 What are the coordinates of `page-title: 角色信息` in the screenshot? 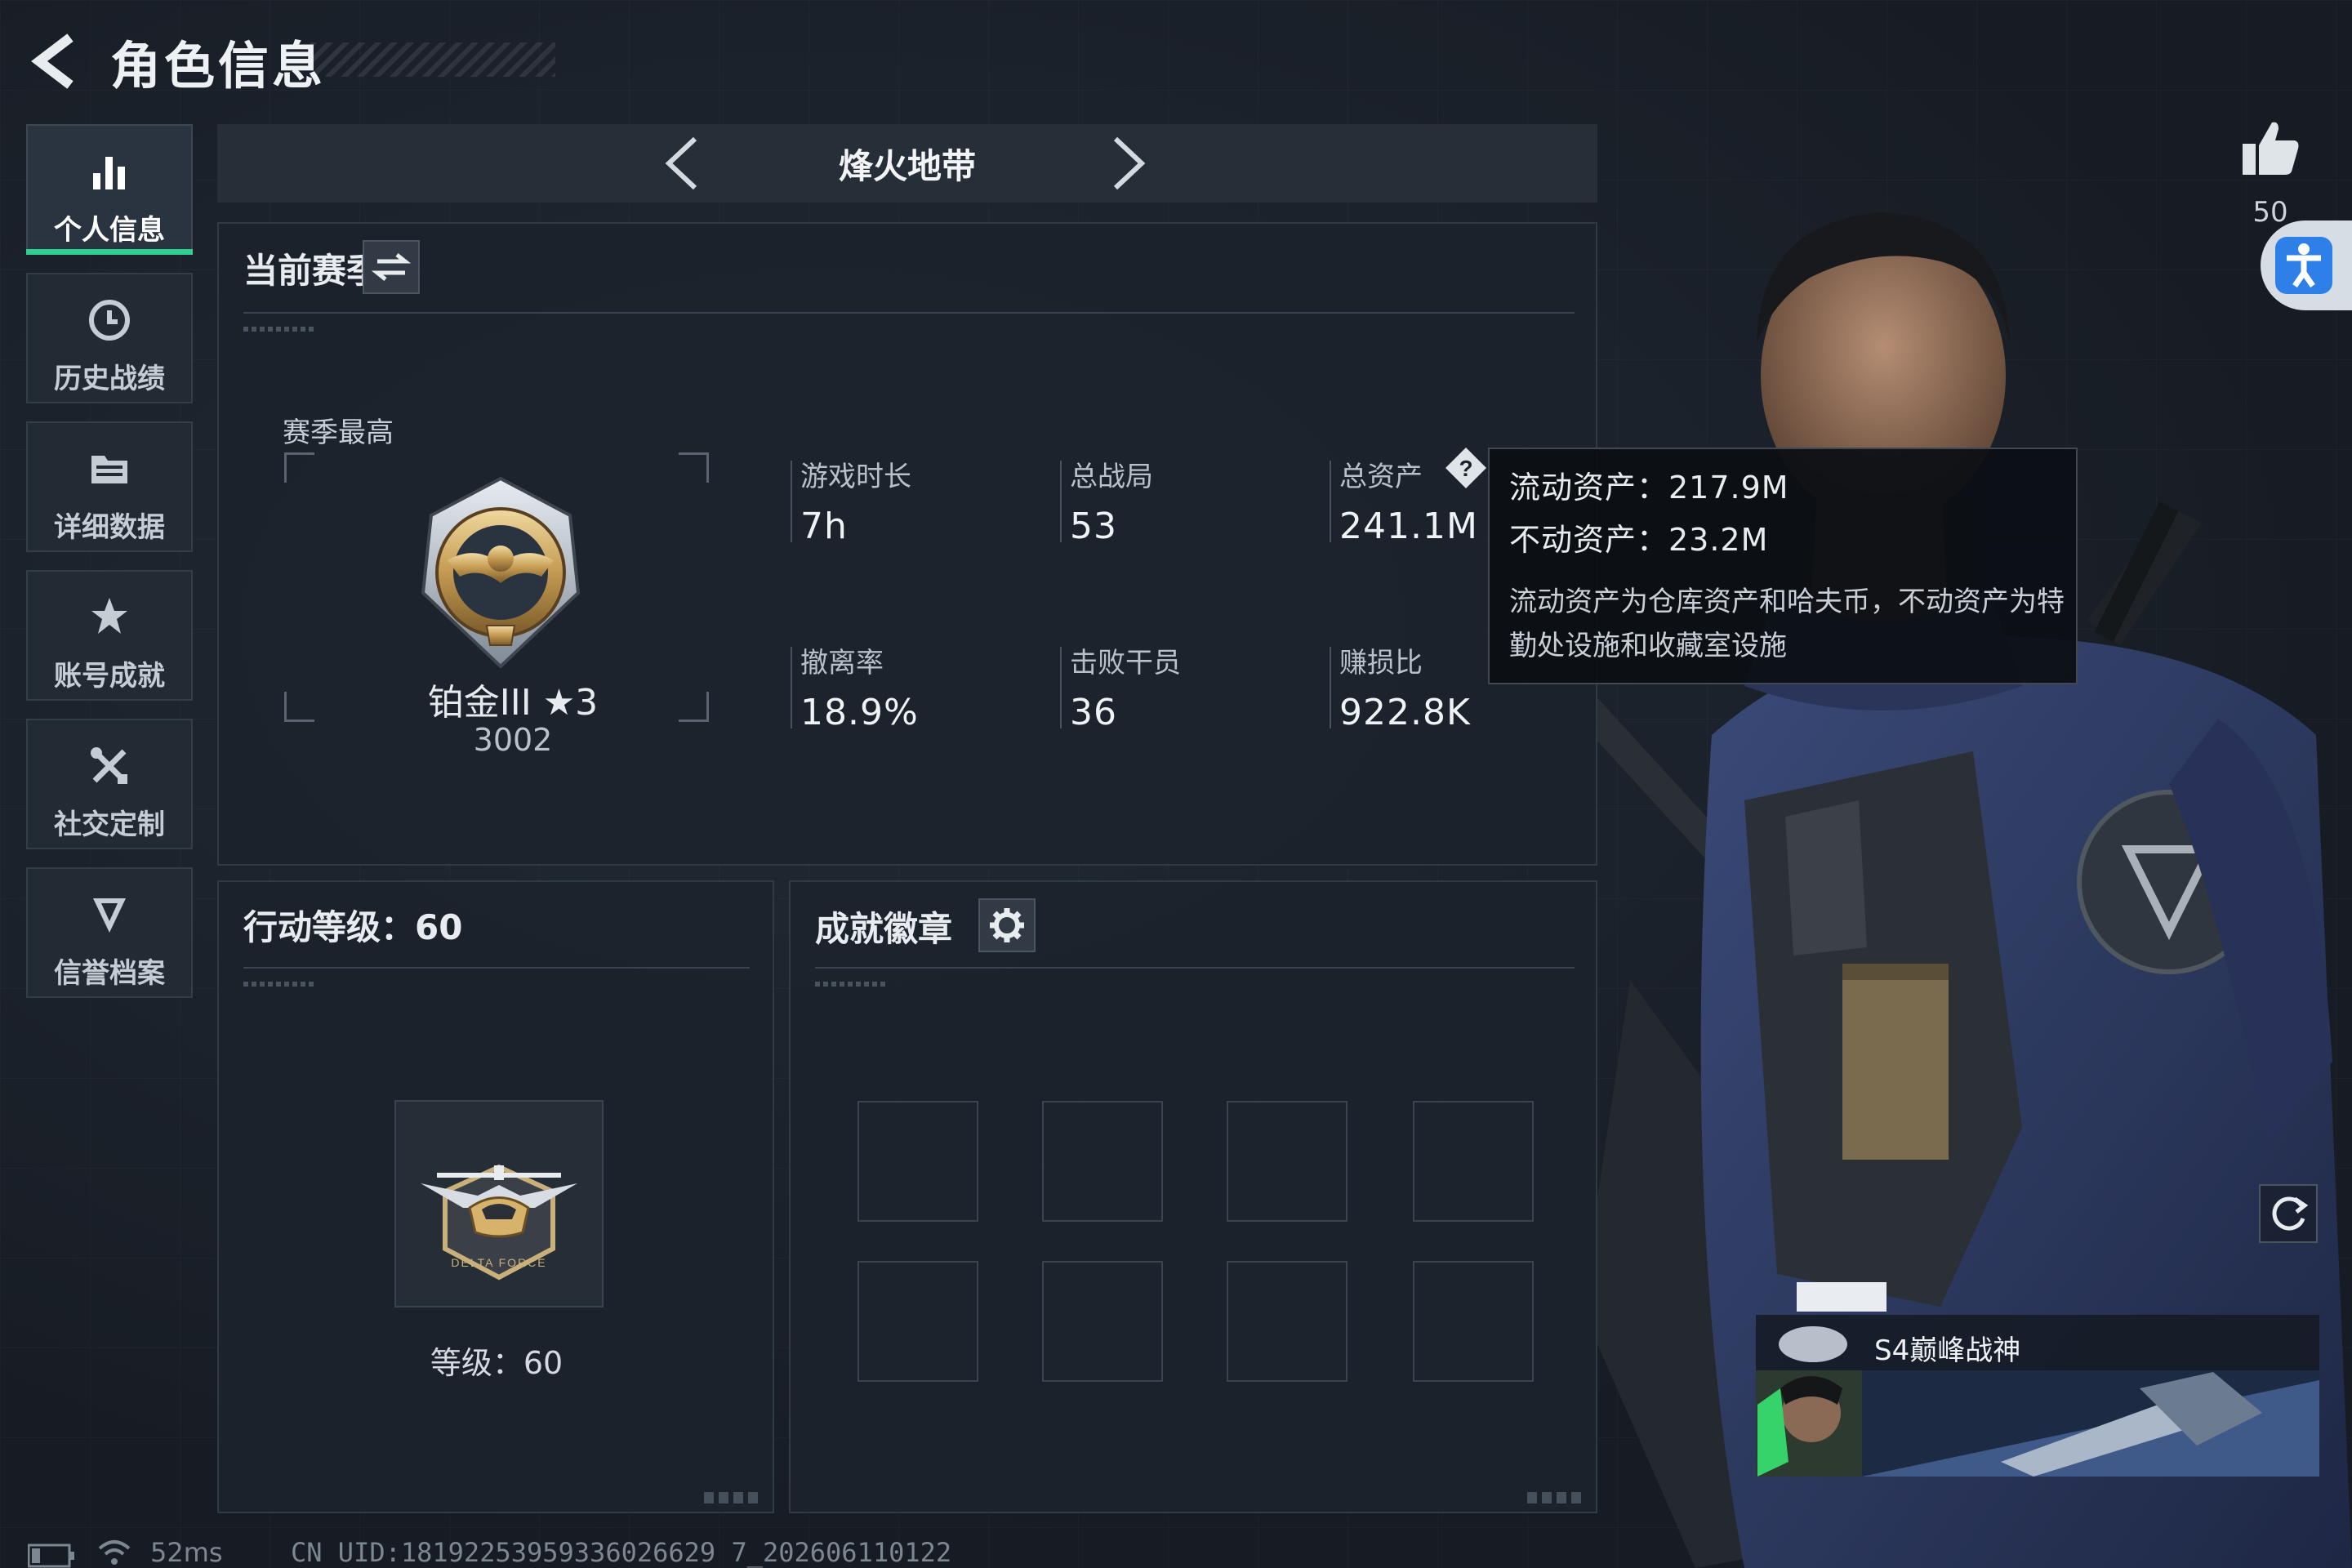 It's located at (218, 66).